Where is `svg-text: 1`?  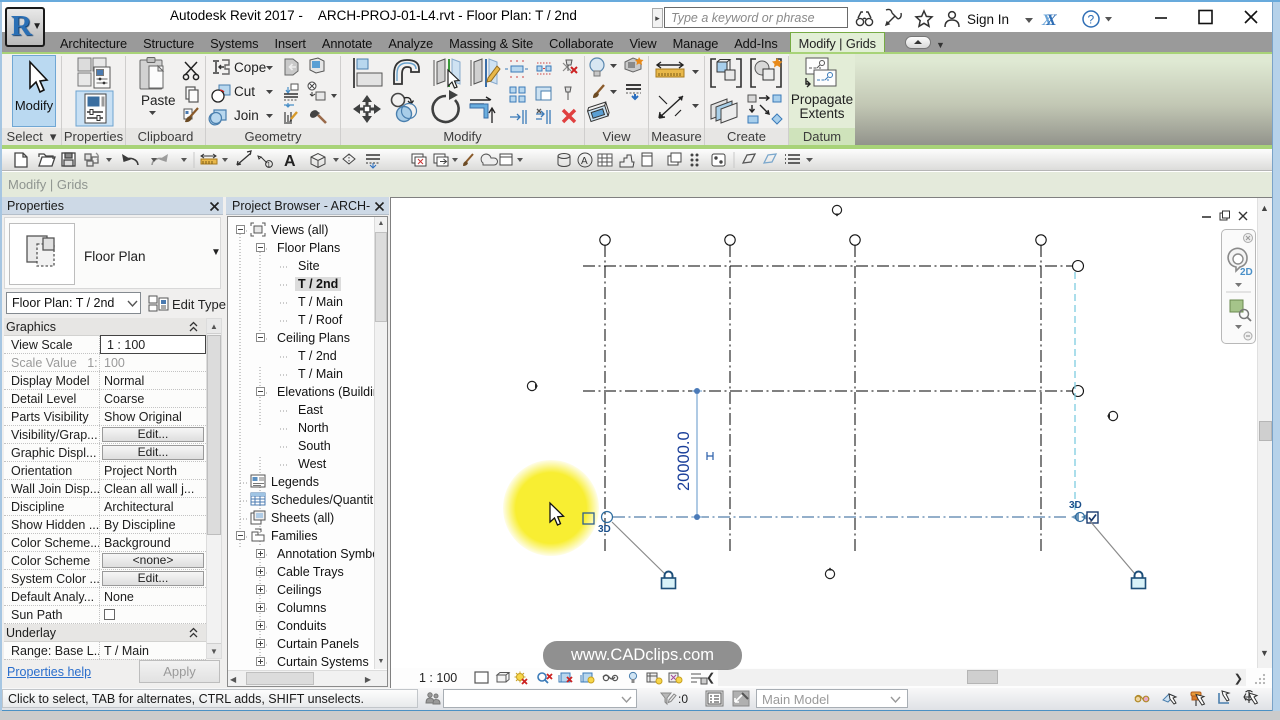
svg-text: 1 is located at coordinates (269, 165).